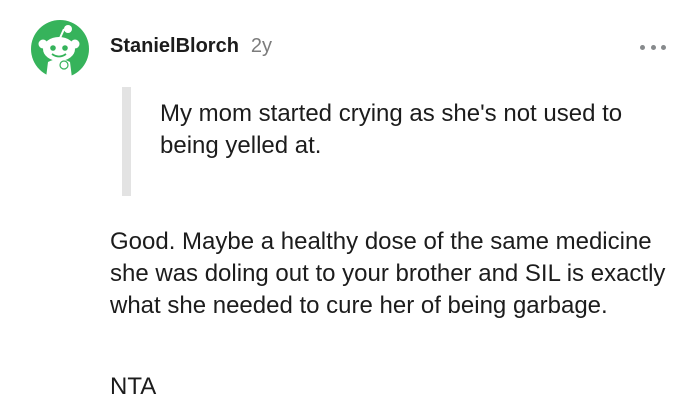 The width and height of the screenshot is (700, 419). What do you see at coordinates (261, 46) in the screenshot?
I see `comment-age: 2y` at bounding box center [261, 46].